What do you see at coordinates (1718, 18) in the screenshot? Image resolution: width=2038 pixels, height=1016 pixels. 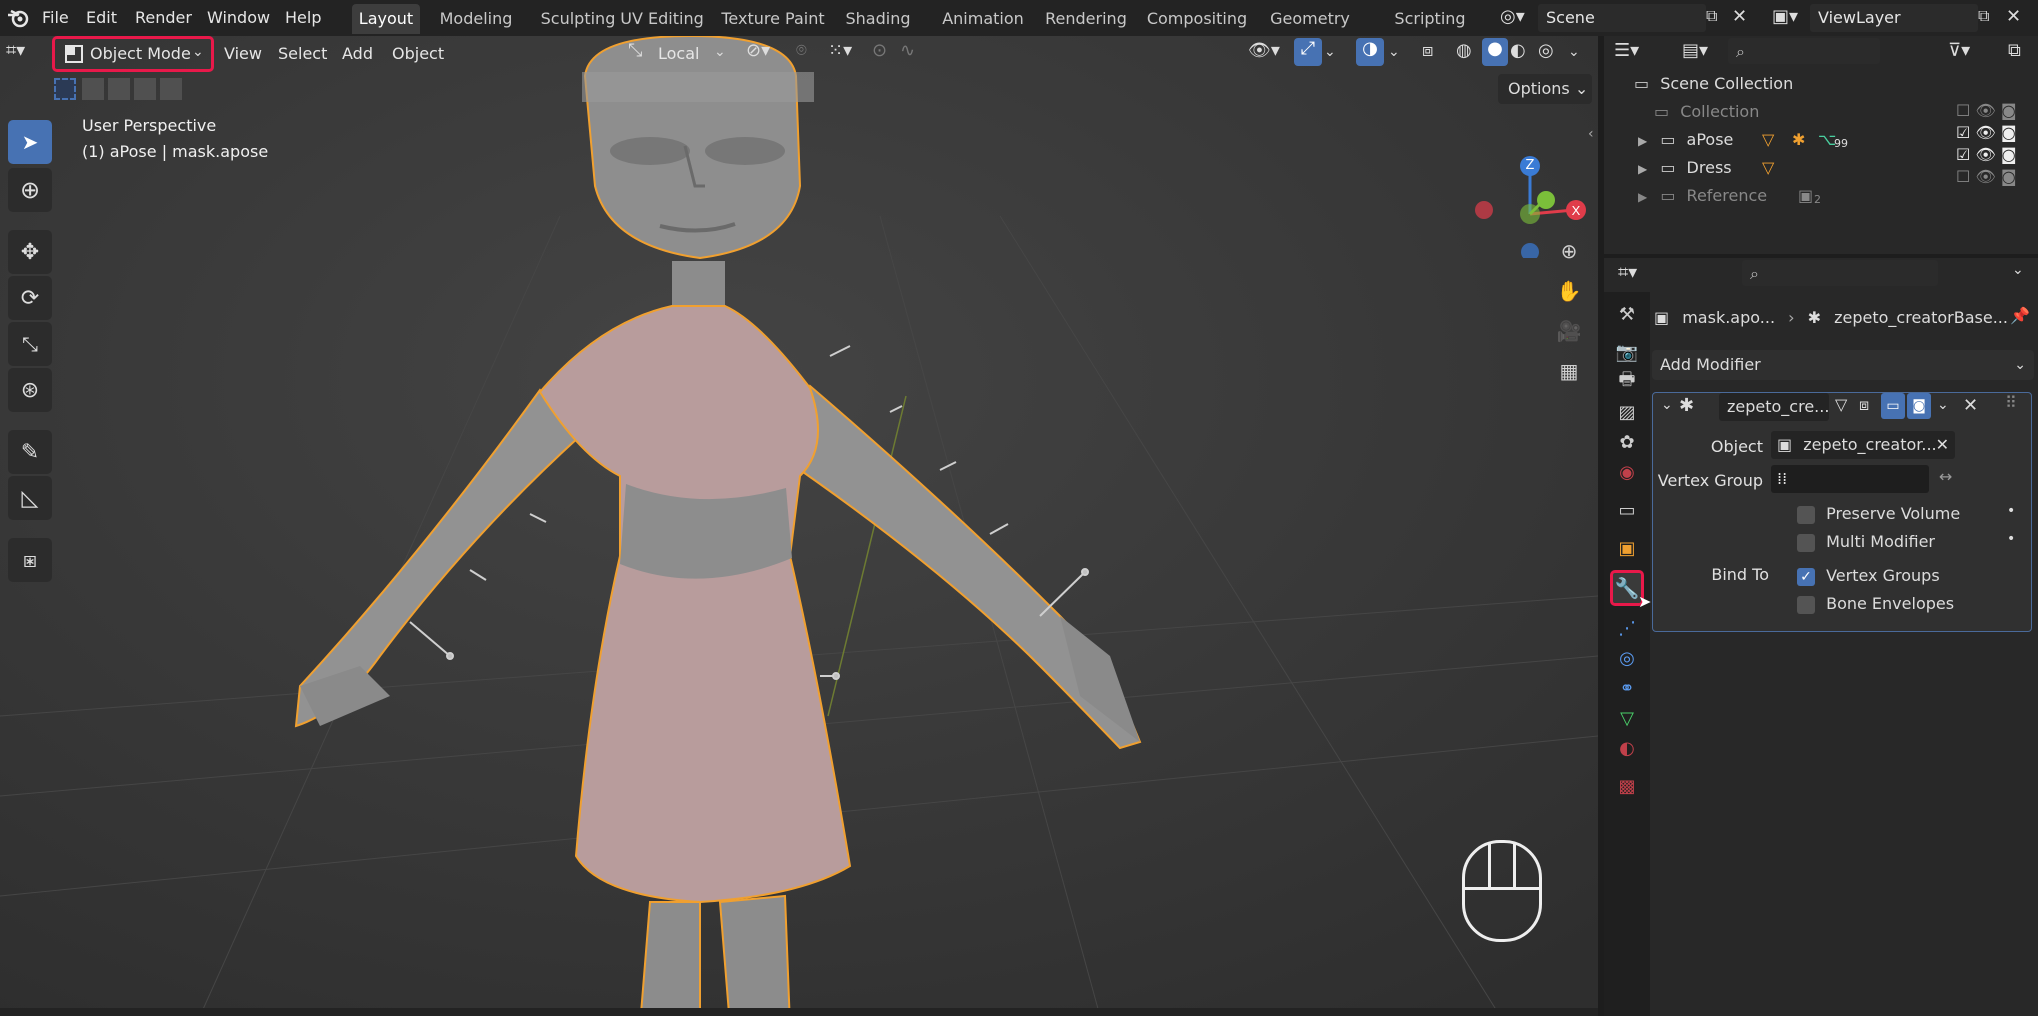 I see `new-scene-icon: ⧉` at bounding box center [1718, 18].